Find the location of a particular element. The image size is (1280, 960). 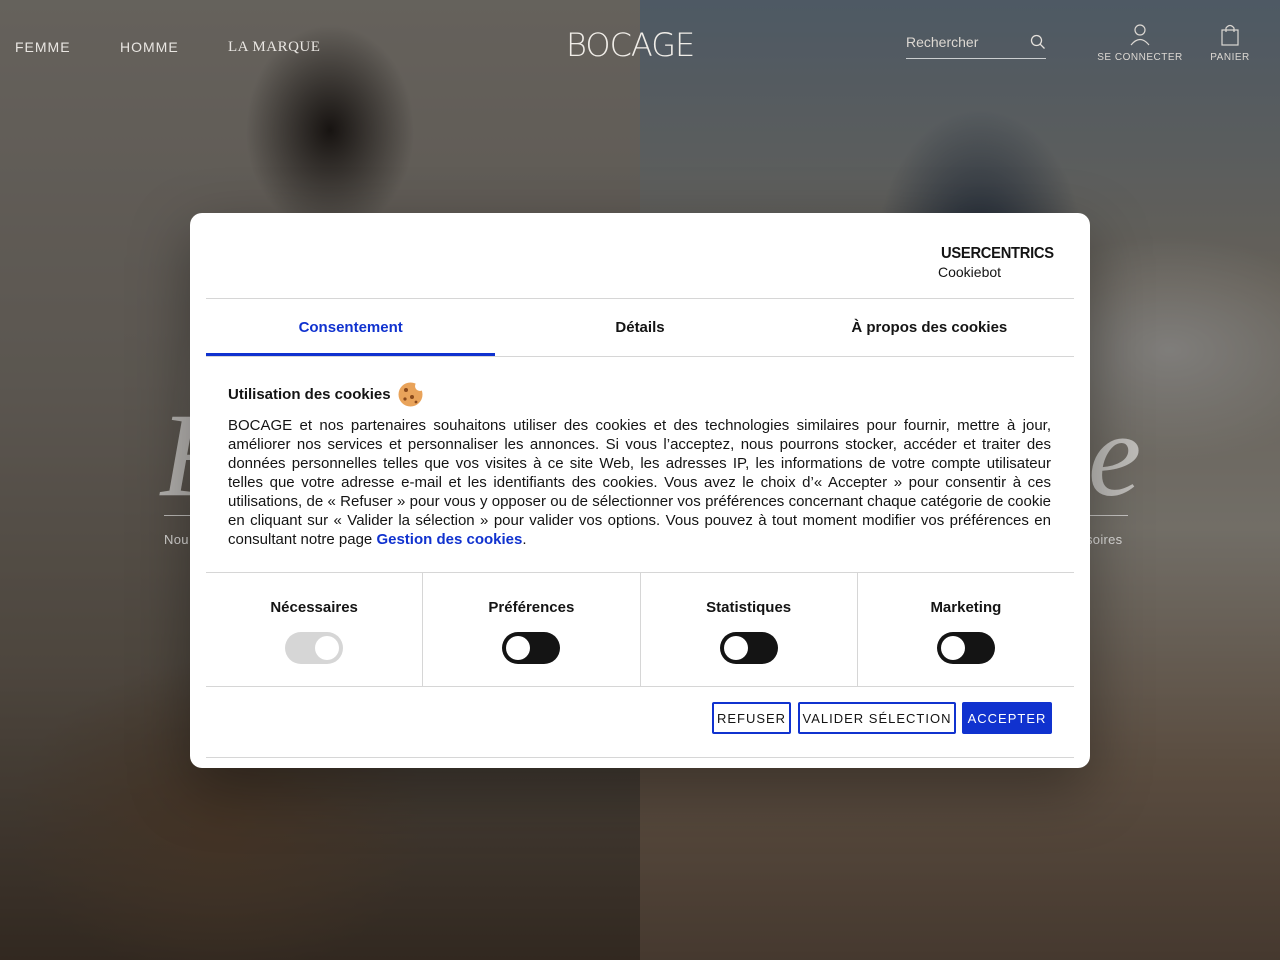

brand-logo: BOCAGE is located at coordinates (630, 45).